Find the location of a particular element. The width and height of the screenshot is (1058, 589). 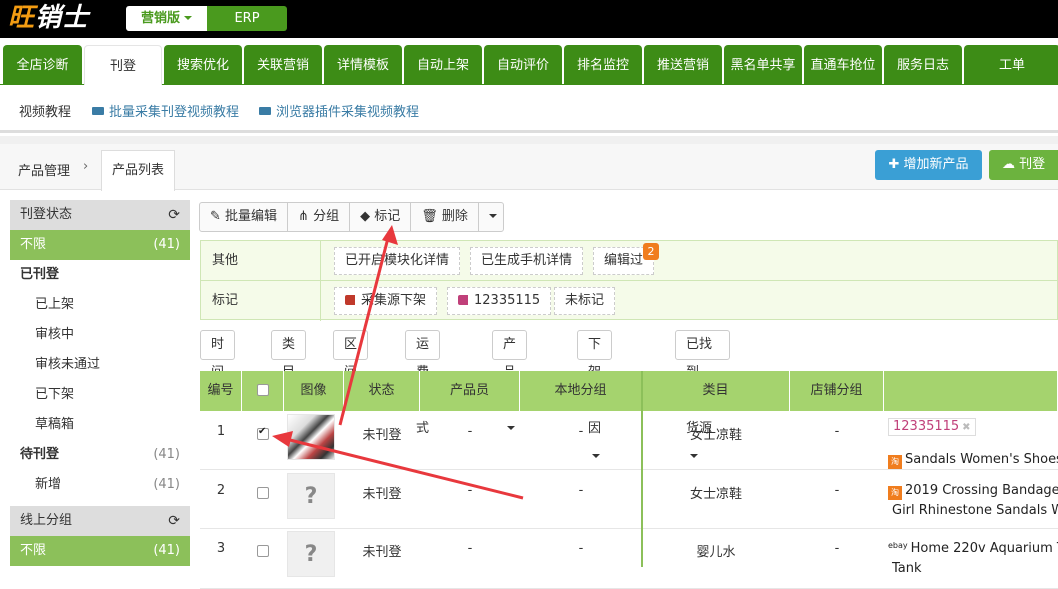

edit-icon: ✎ is located at coordinates (218, 216).